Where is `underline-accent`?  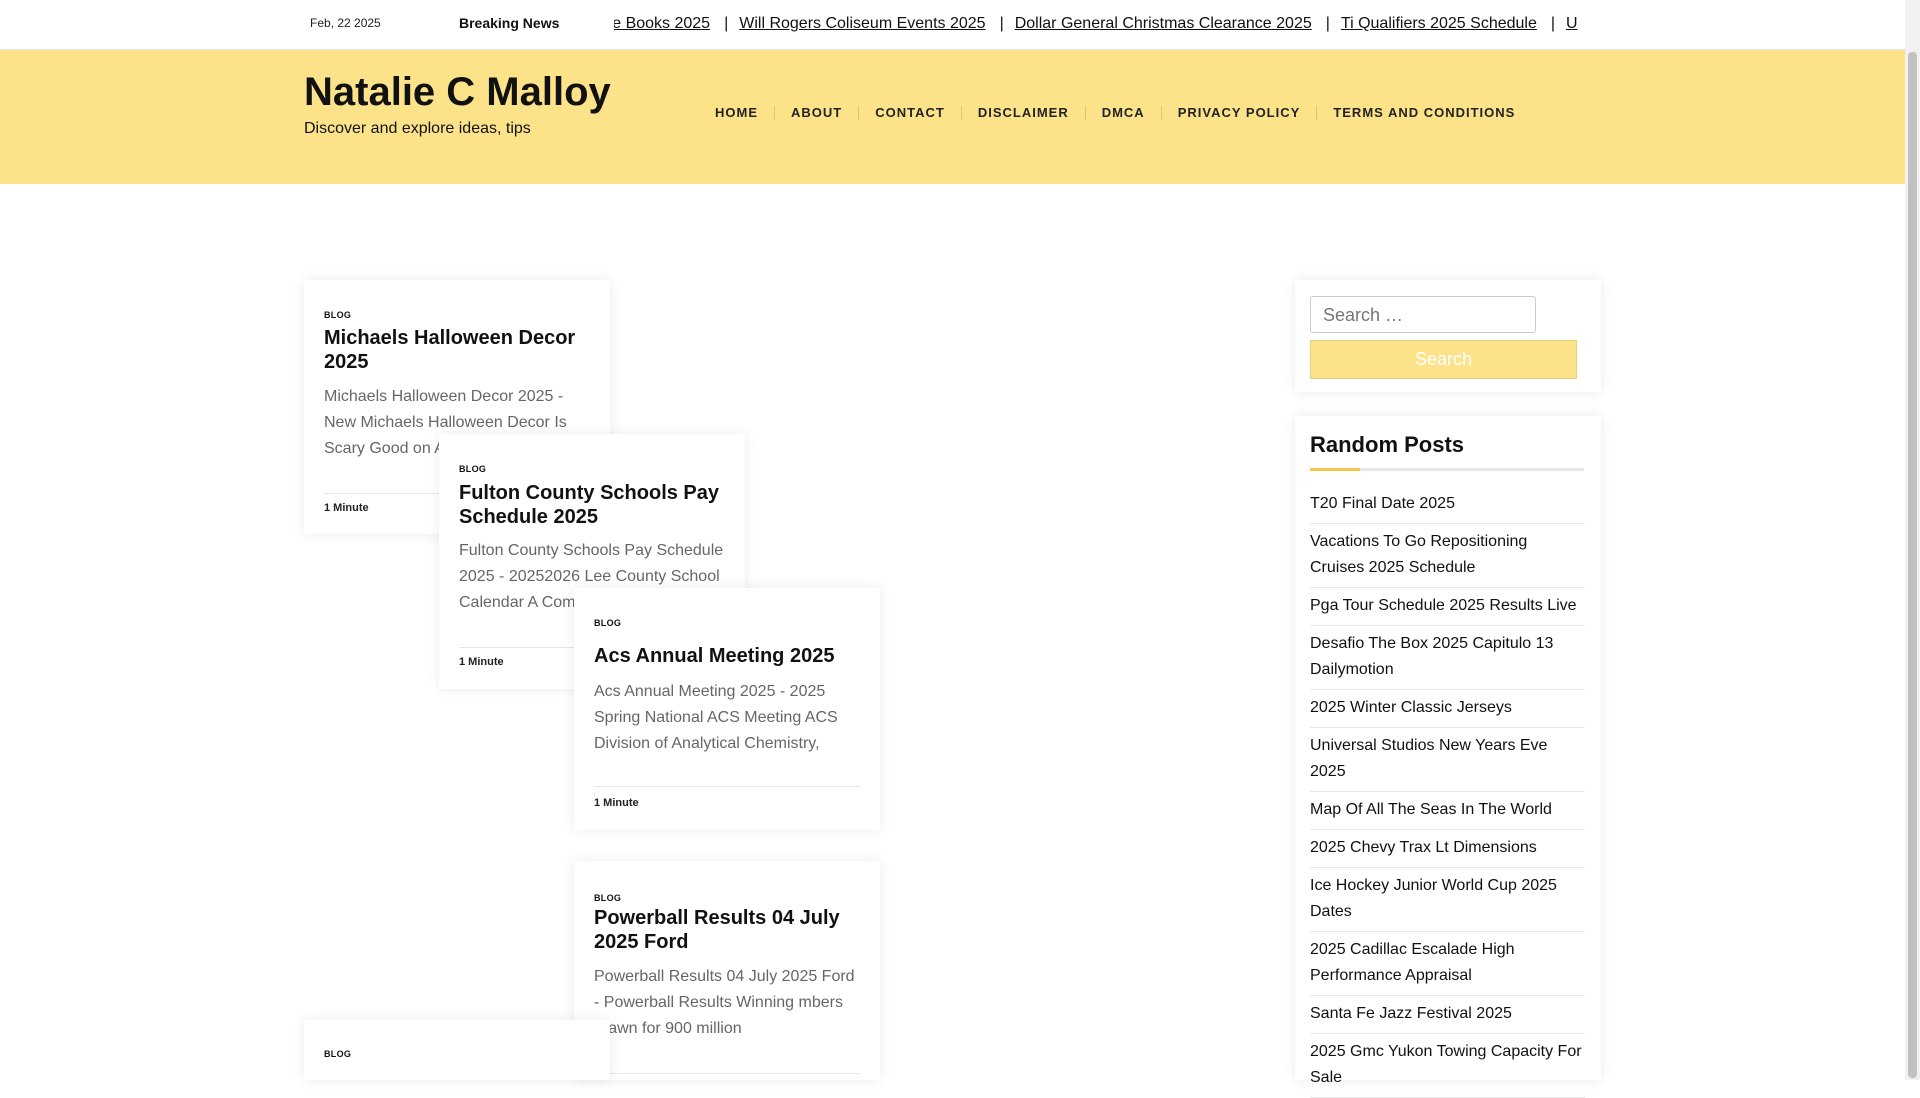 underline-accent is located at coordinates (1335, 469).